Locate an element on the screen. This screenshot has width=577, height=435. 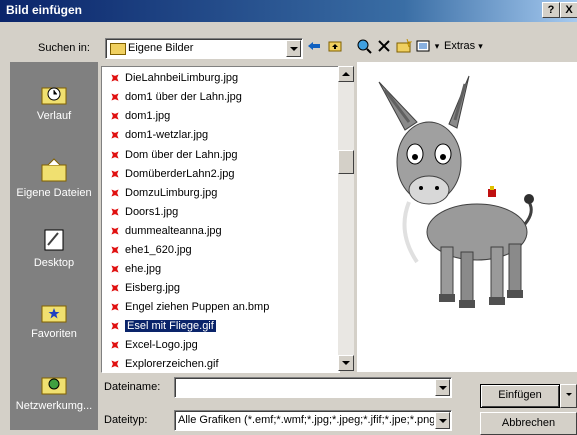
scroll-down-button is located at coordinates (346, 363).